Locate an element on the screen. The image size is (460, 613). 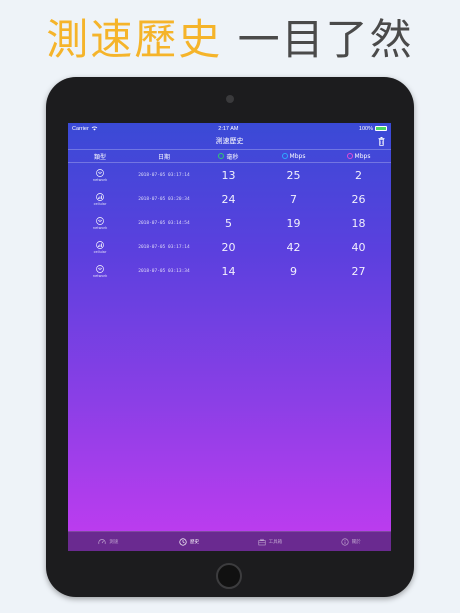
table-header: 類型 日期 毫秒 Mbps Mbps is located at coordinates (229, 156).